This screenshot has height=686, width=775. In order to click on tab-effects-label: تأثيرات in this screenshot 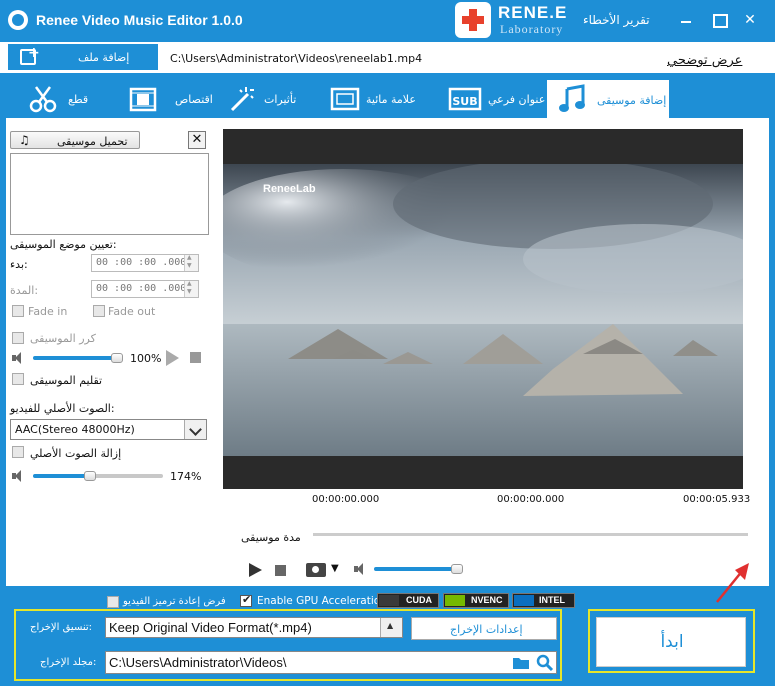, I will do `click(280, 99)`.